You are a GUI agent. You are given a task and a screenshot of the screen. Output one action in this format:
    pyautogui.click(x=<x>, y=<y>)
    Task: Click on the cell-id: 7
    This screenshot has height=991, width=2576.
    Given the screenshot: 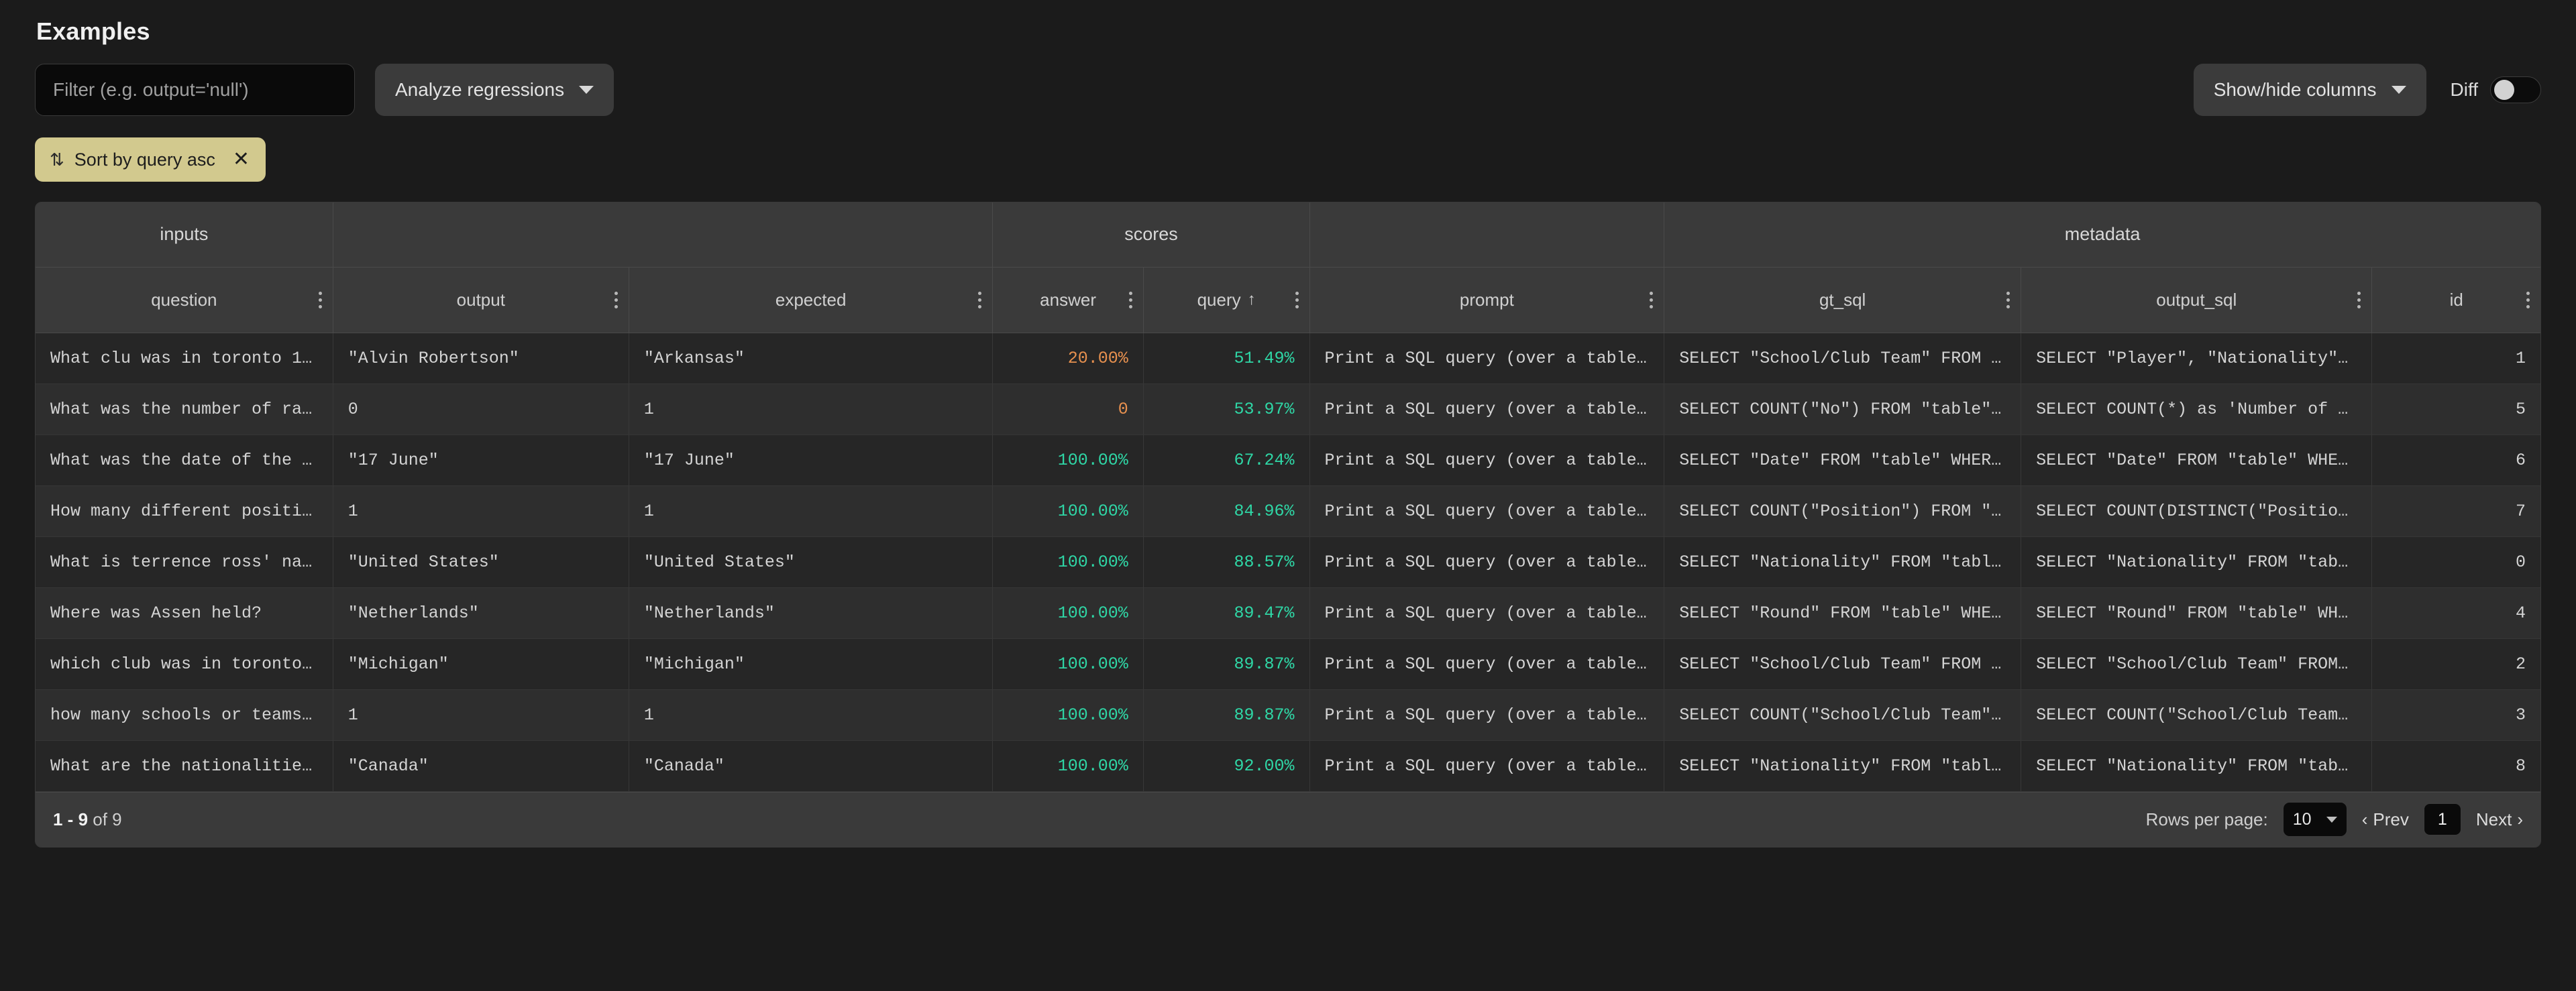 What is the action you would take?
    pyautogui.click(x=2455, y=511)
    